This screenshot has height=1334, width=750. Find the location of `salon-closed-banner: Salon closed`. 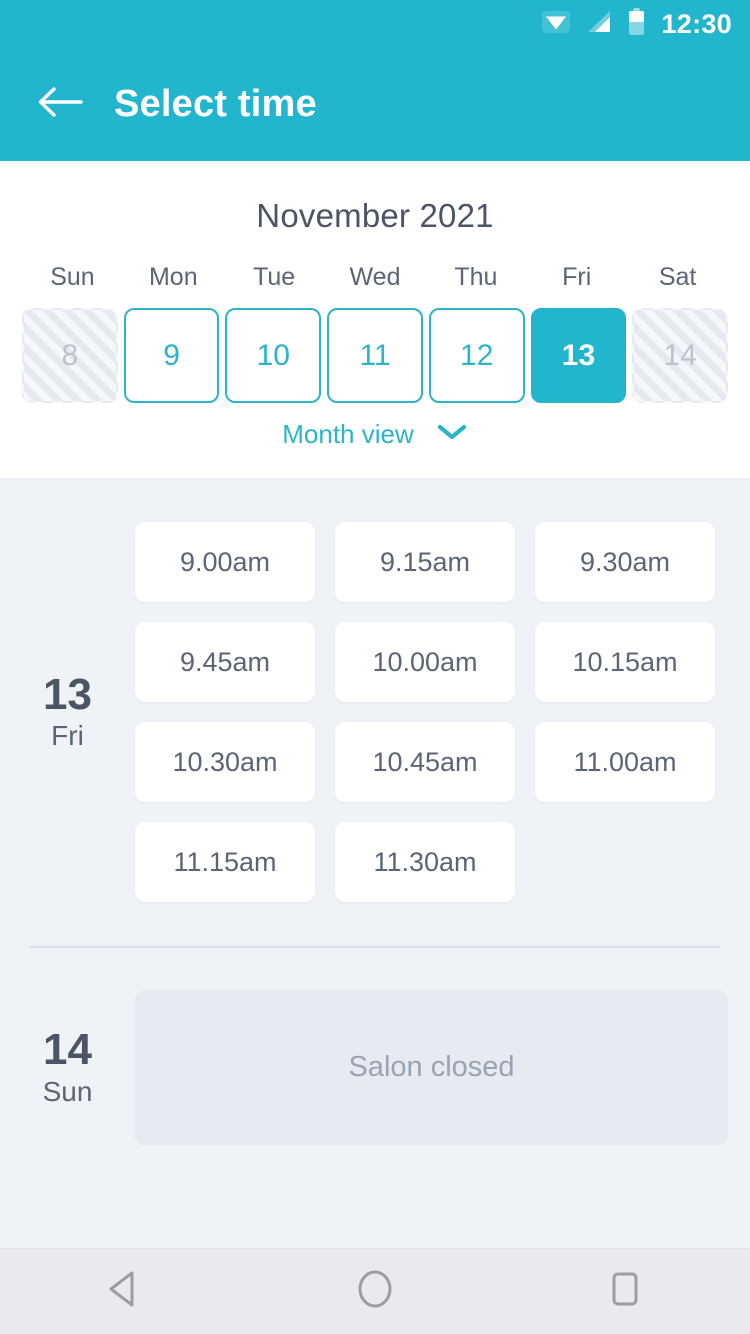

salon-closed-banner: Salon closed is located at coordinates (431, 1067).